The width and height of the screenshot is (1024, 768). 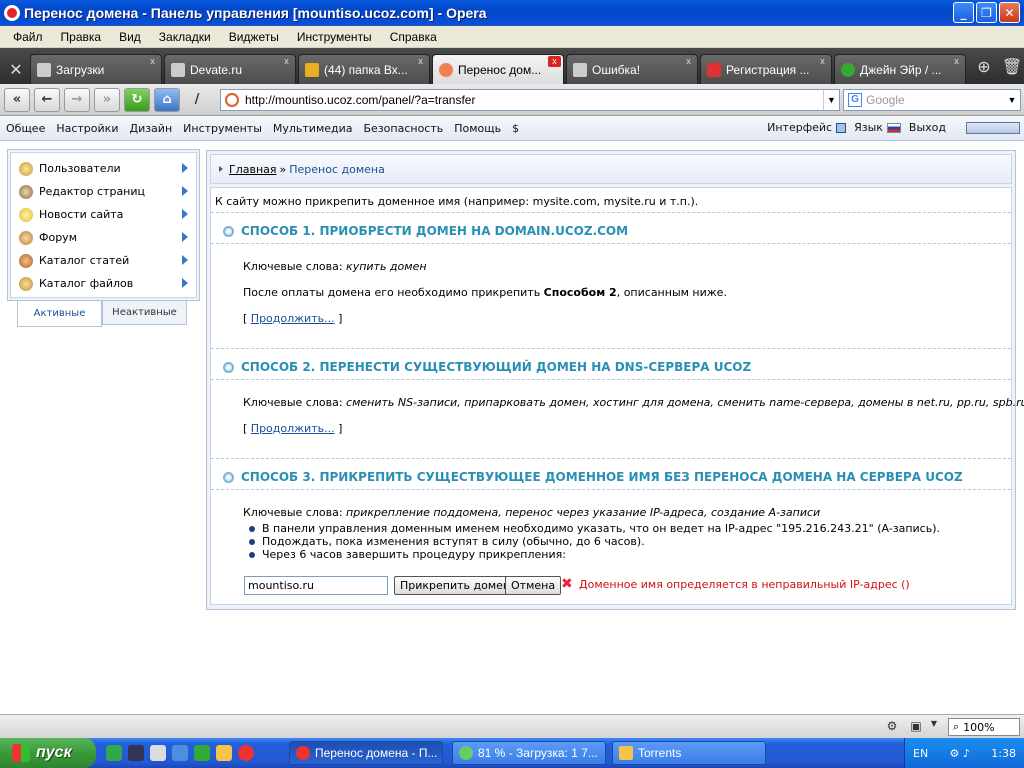 What do you see at coordinates (202, 753) in the screenshot?
I see `app-icon` at bounding box center [202, 753].